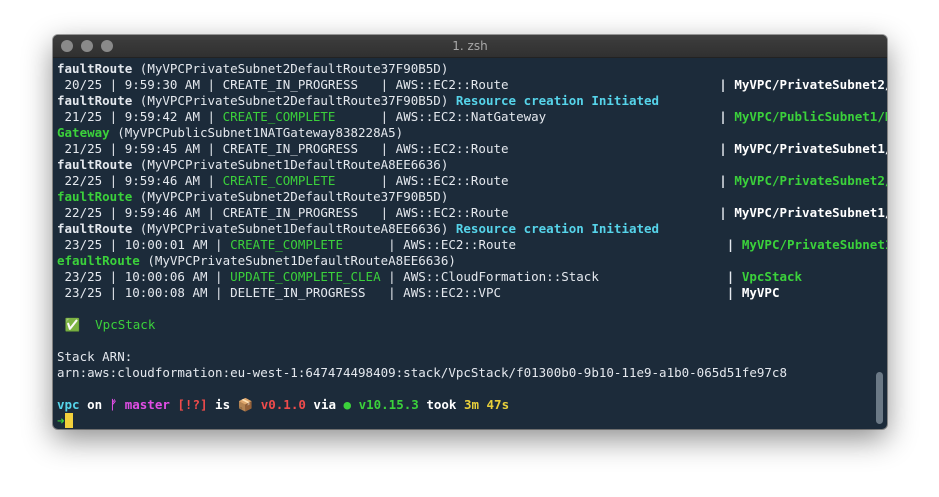  I want to click on terminal-text: efaultRoute, so click(98, 260).